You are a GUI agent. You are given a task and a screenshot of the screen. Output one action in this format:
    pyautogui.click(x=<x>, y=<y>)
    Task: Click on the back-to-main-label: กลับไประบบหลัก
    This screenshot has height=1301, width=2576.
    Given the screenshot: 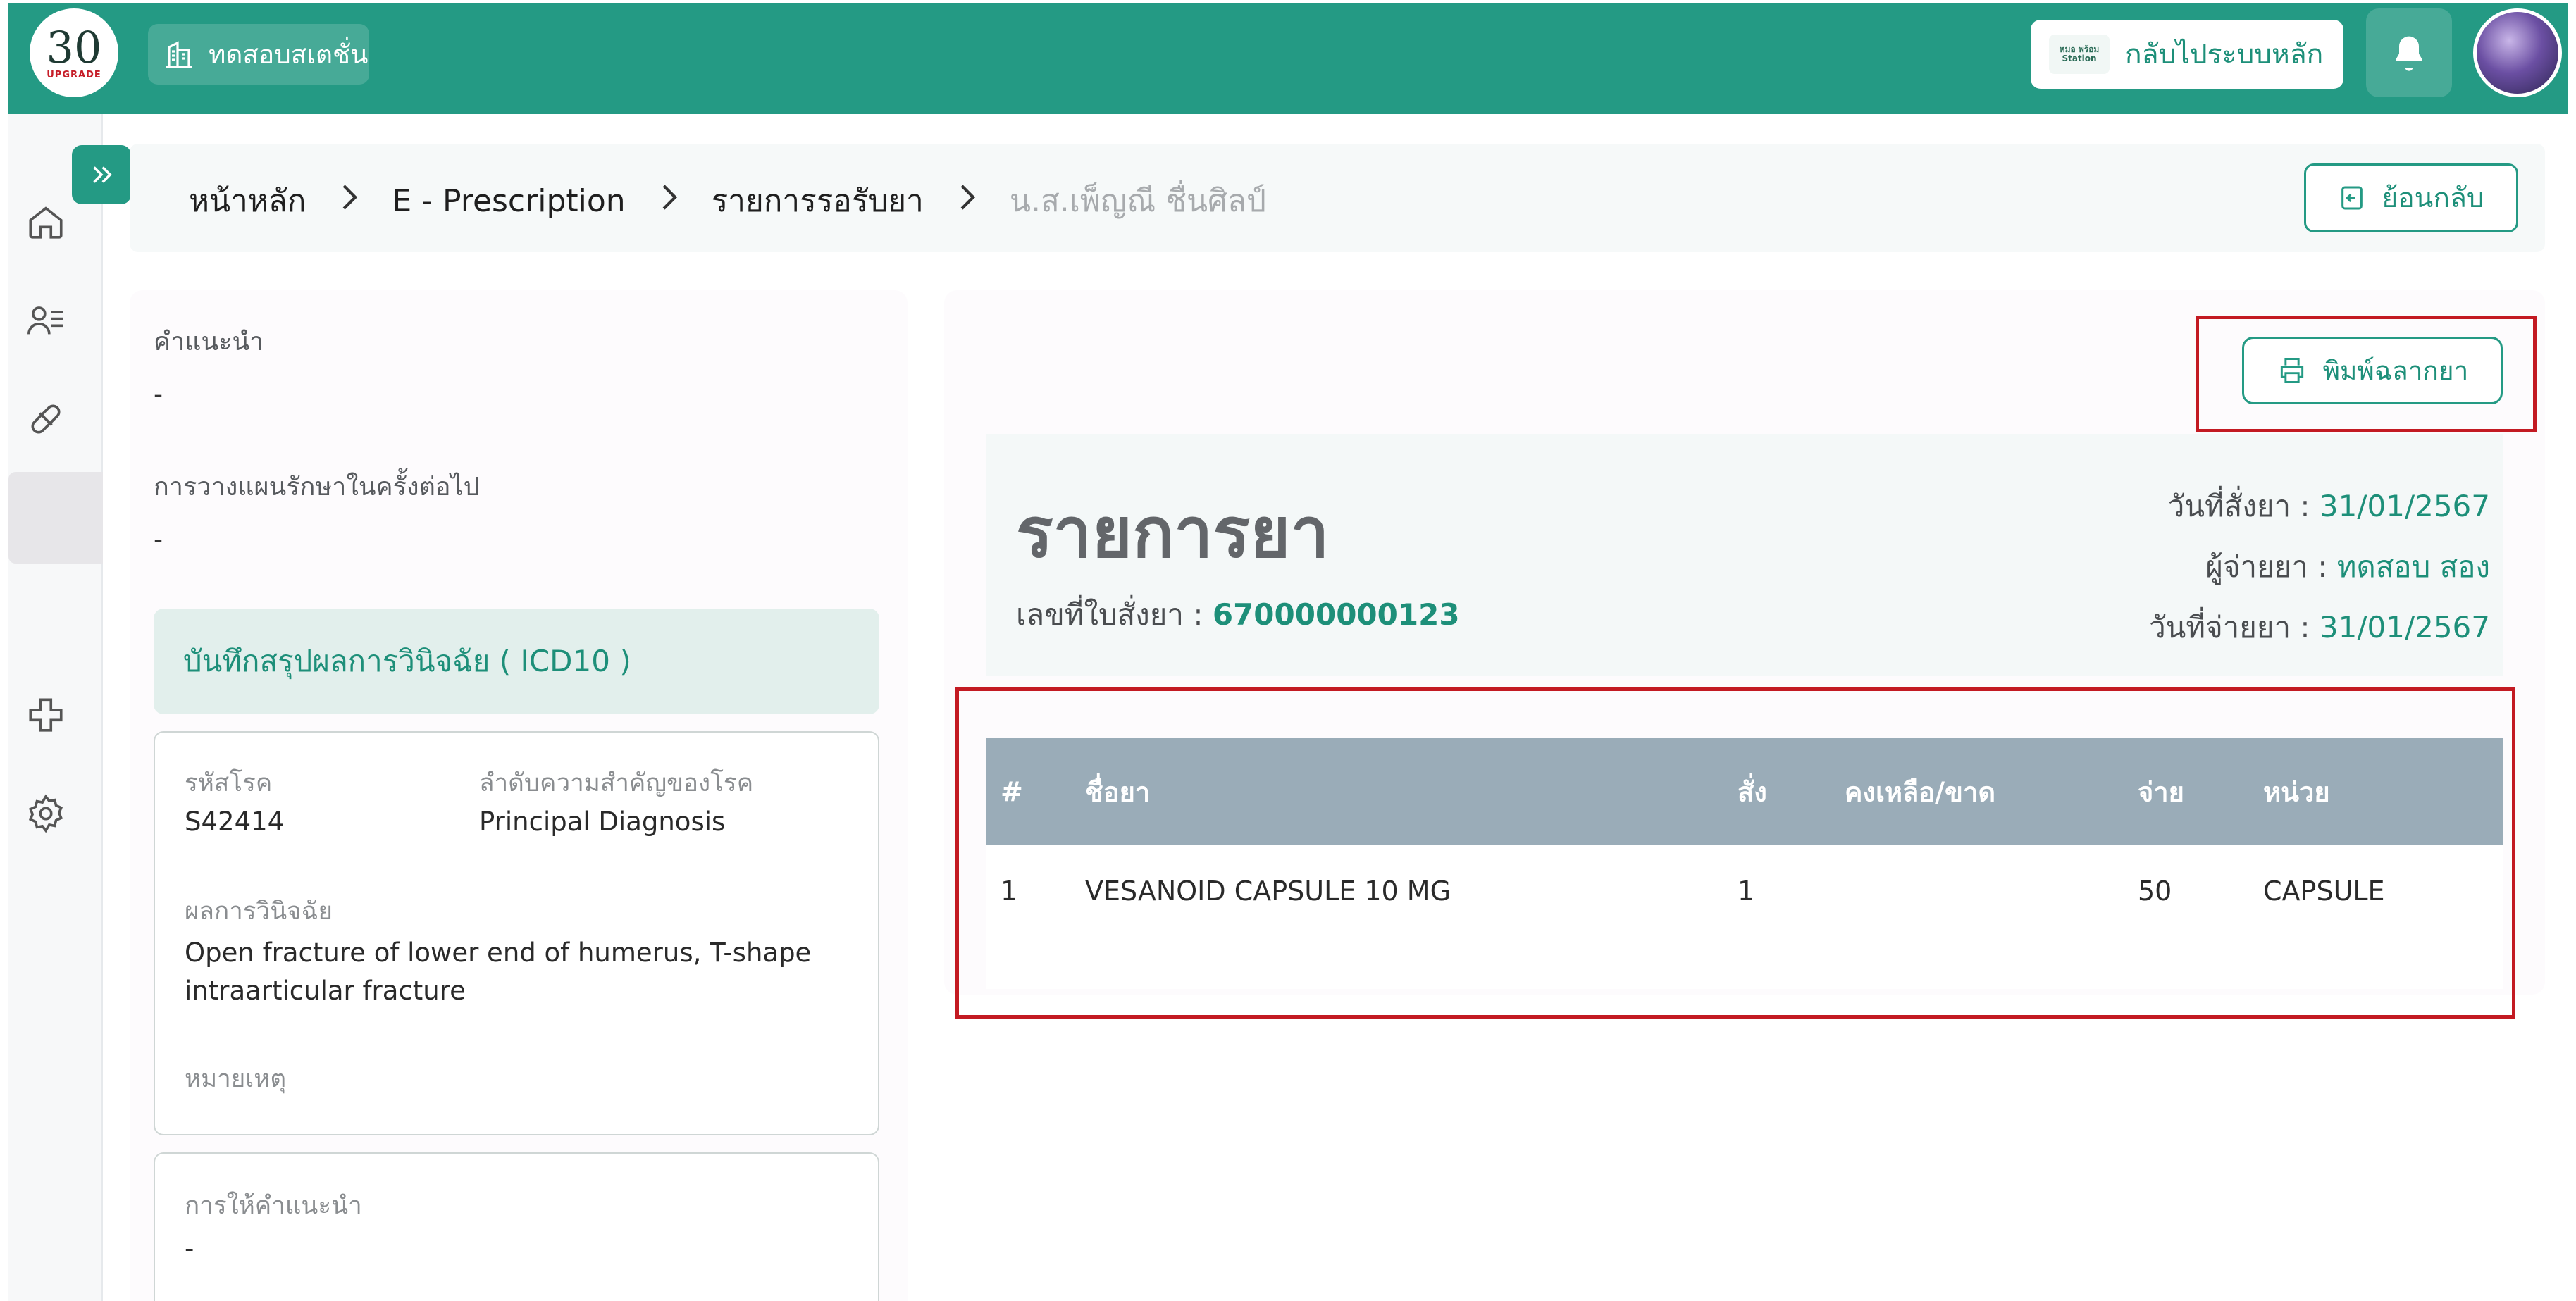 What is the action you would take?
    pyautogui.click(x=2224, y=55)
    